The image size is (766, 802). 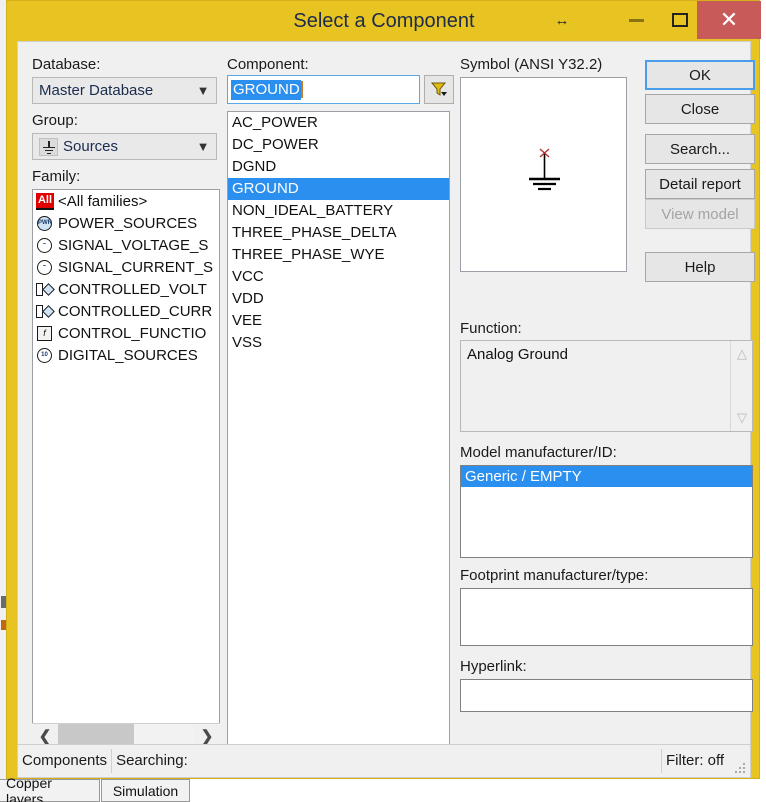 What do you see at coordinates (700, 109) in the screenshot?
I see `close-dialog-button: Close` at bounding box center [700, 109].